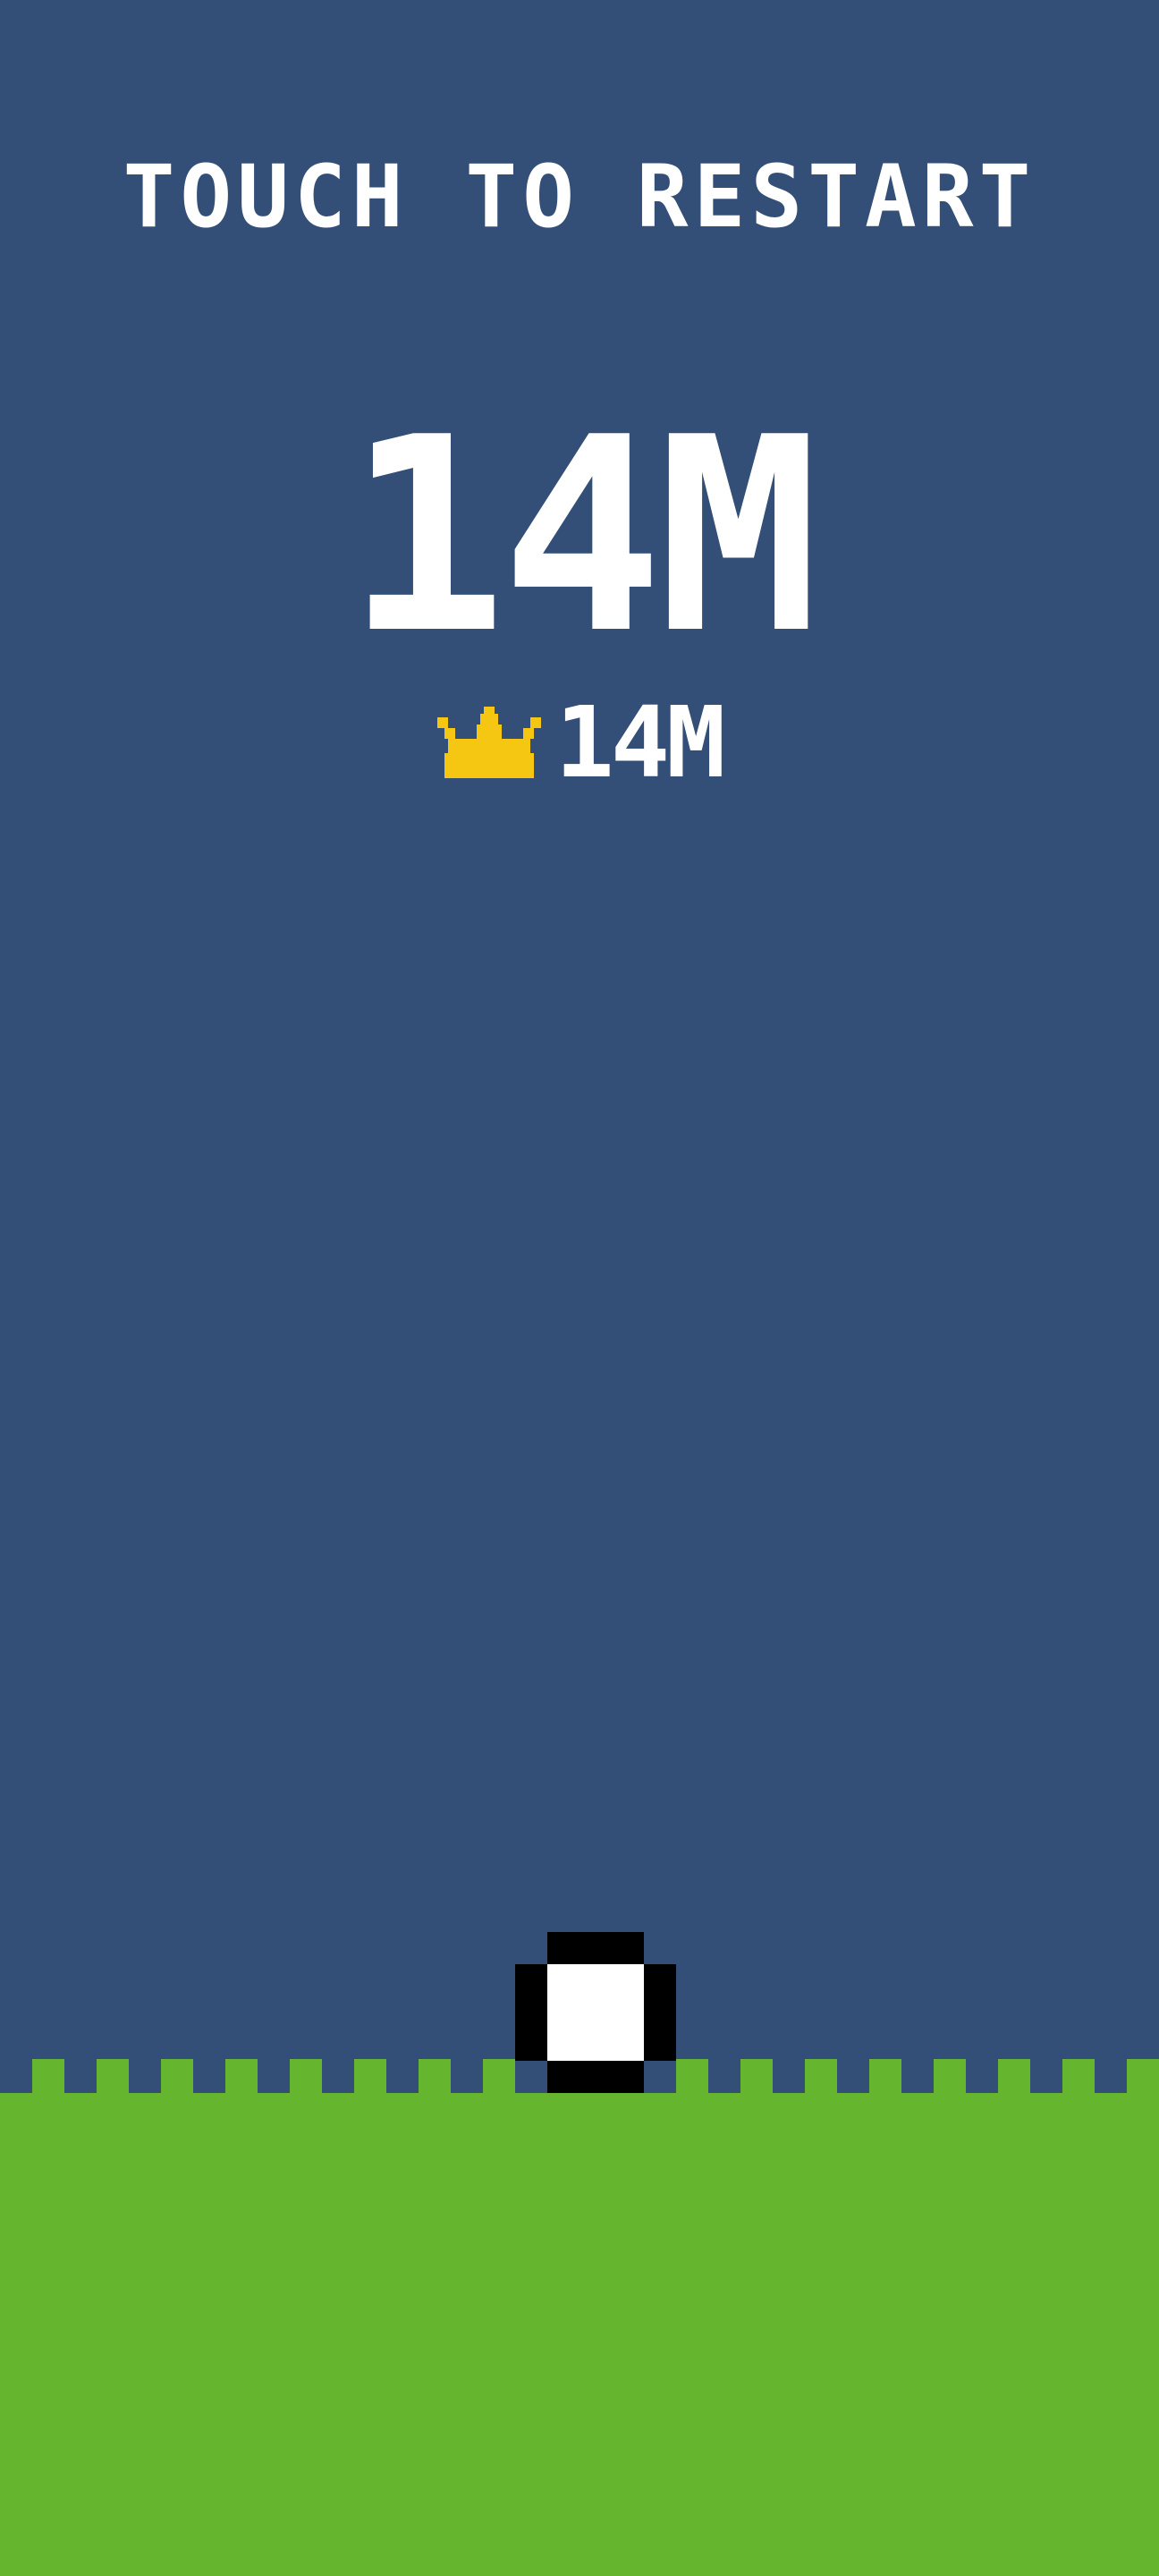 This screenshot has height=2576, width=1159. I want to click on best-score-row: 14M, so click(579, 742).